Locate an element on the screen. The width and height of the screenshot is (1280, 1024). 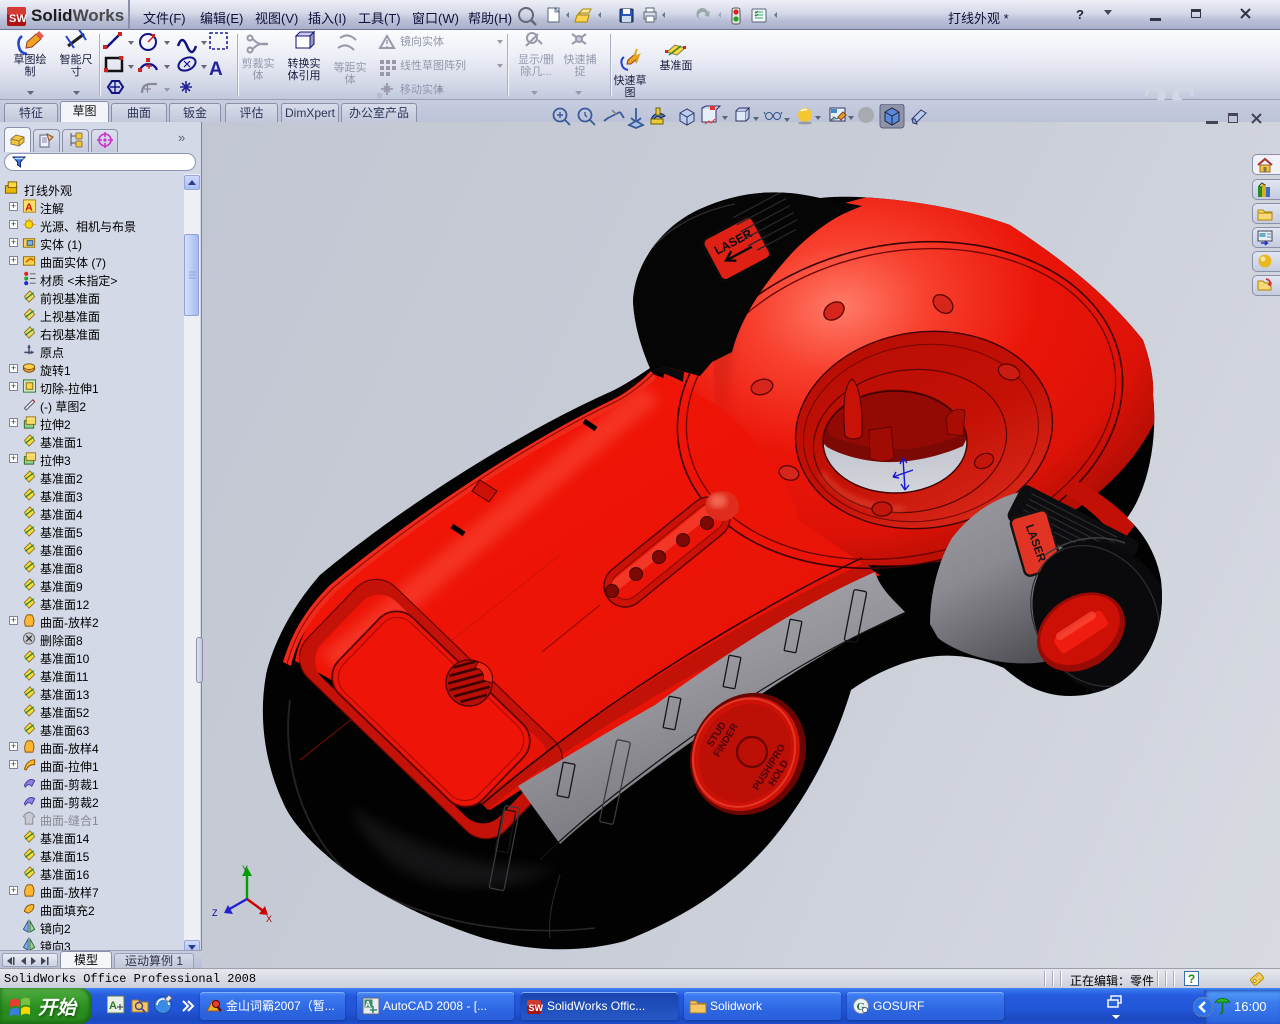
svg-text: Z is located at coordinates (215, 913).